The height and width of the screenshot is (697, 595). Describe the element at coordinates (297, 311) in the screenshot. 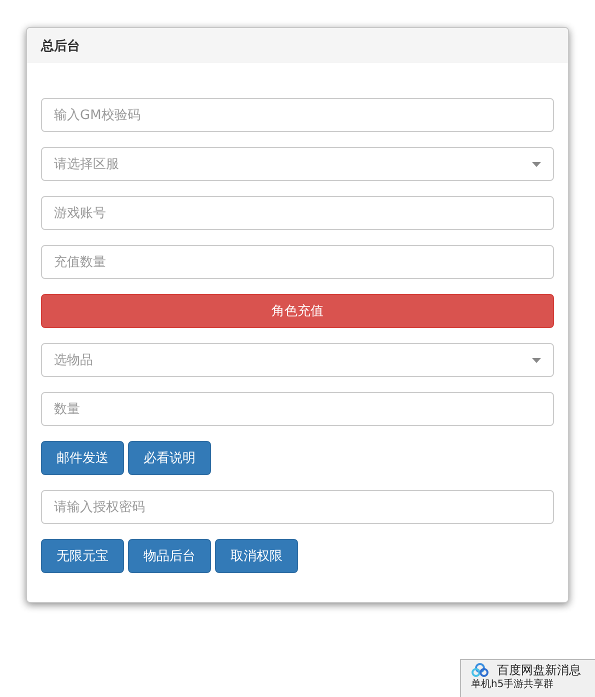

I see `recharge-button: 角色充值` at that location.